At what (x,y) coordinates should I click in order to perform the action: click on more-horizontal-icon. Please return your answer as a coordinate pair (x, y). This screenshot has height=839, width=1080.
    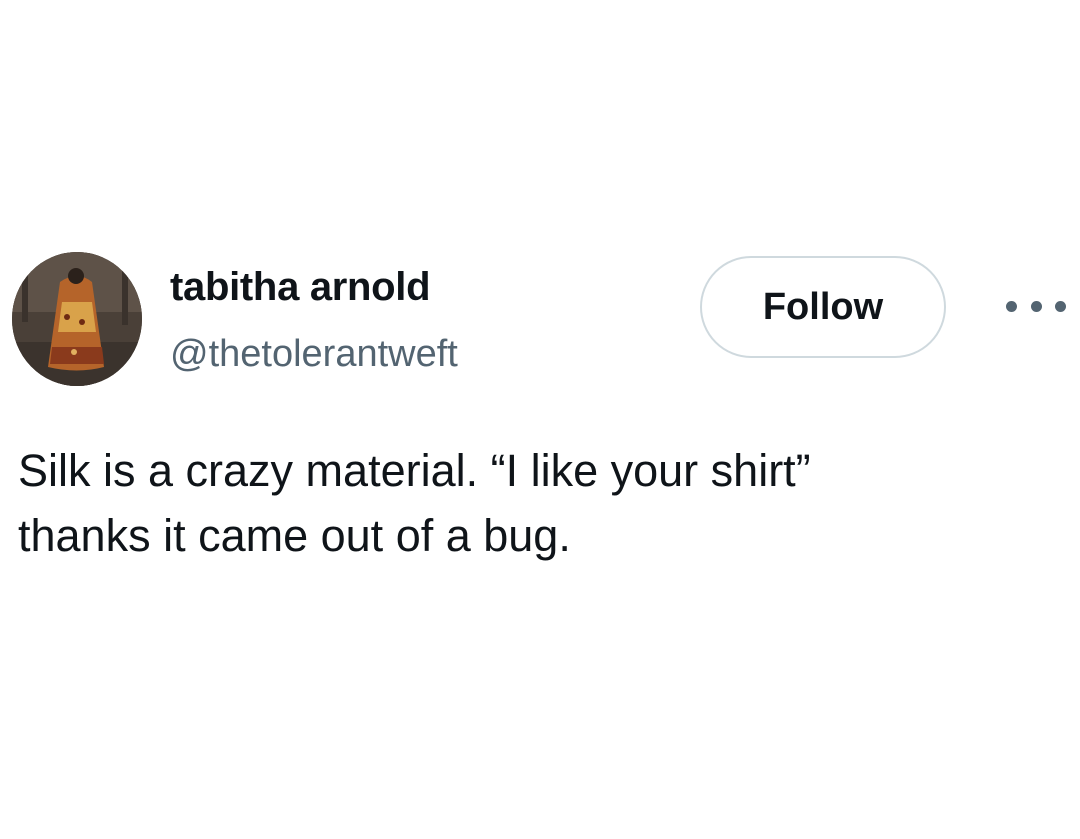
    Looking at the image, I should click on (1036, 306).